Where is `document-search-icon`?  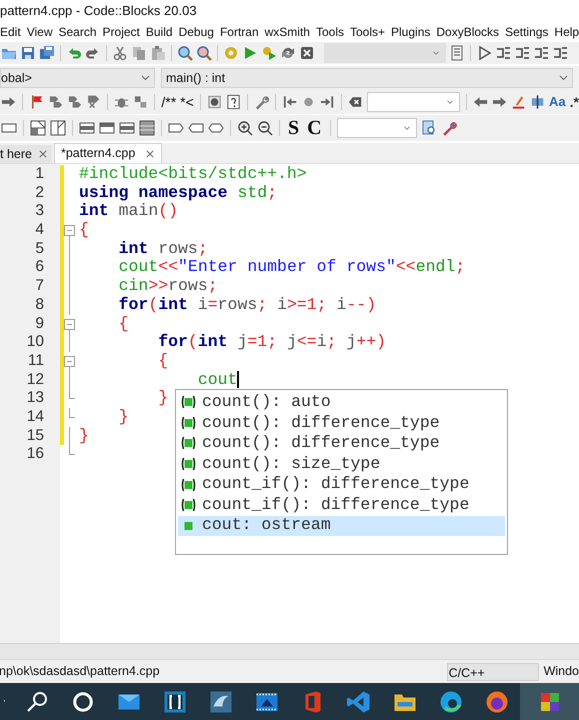
document-search-icon is located at coordinates (428, 128).